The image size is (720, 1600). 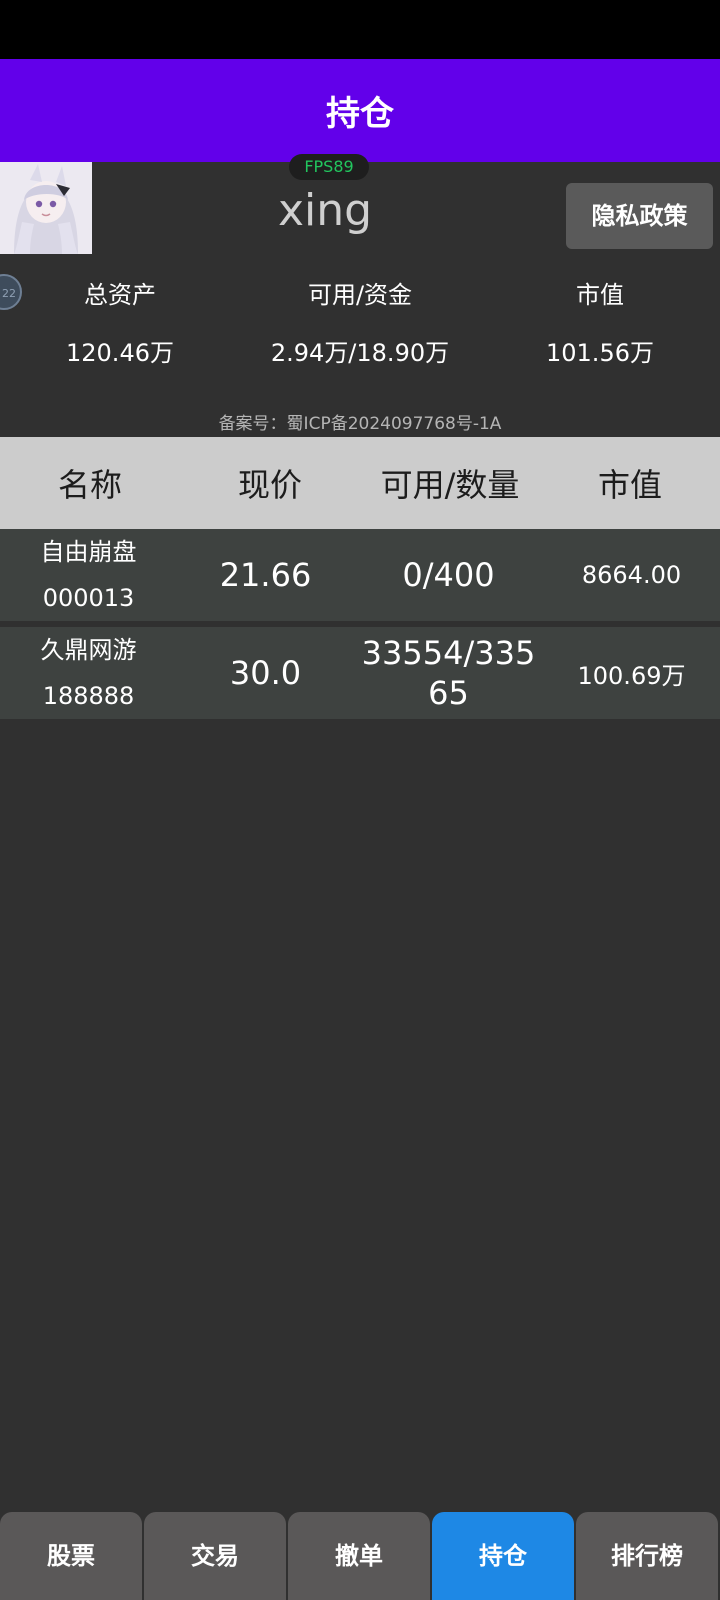 What do you see at coordinates (360, 114) in the screenshot?
I see `page-title: 持仓` at bounding box center [360, 114].